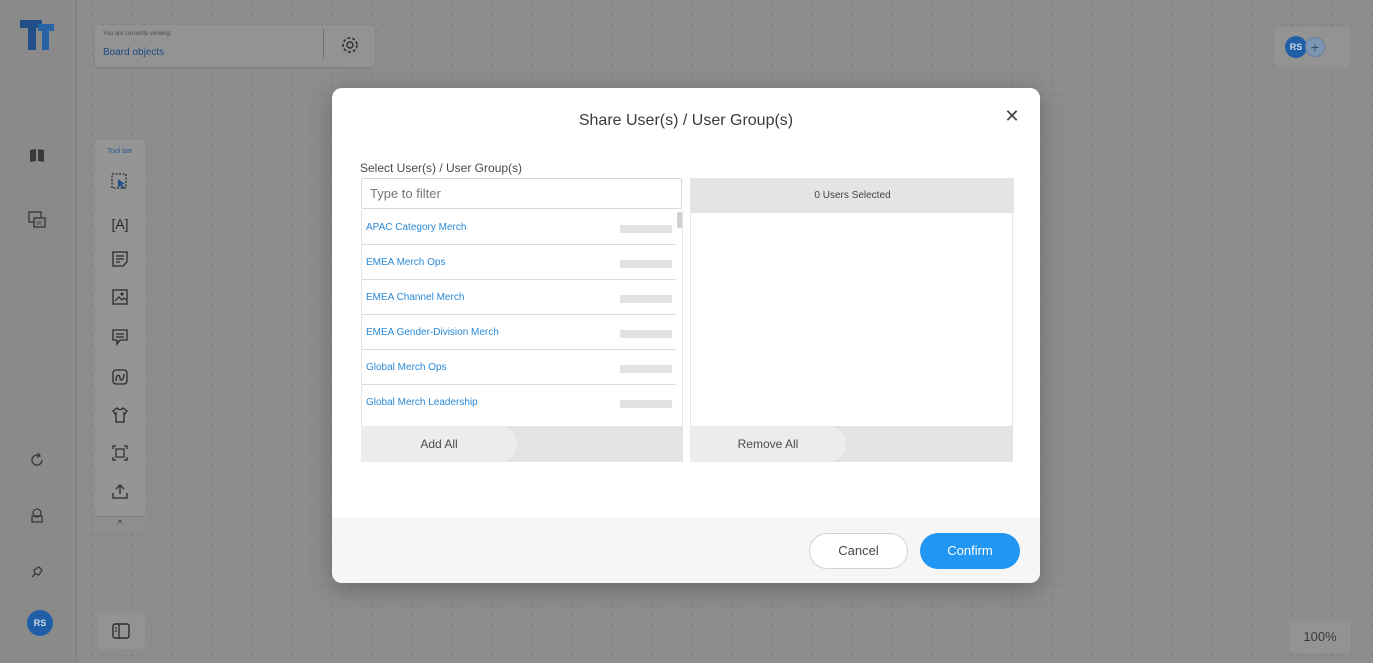 The image size is (1373, 663). I want to click on book-icon, so click(37, 157).